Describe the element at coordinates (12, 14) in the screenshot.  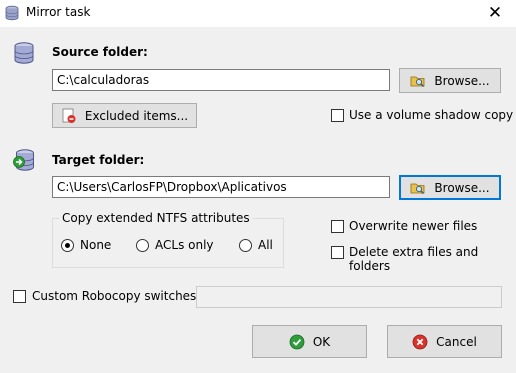
I see `database-icon` at that location.